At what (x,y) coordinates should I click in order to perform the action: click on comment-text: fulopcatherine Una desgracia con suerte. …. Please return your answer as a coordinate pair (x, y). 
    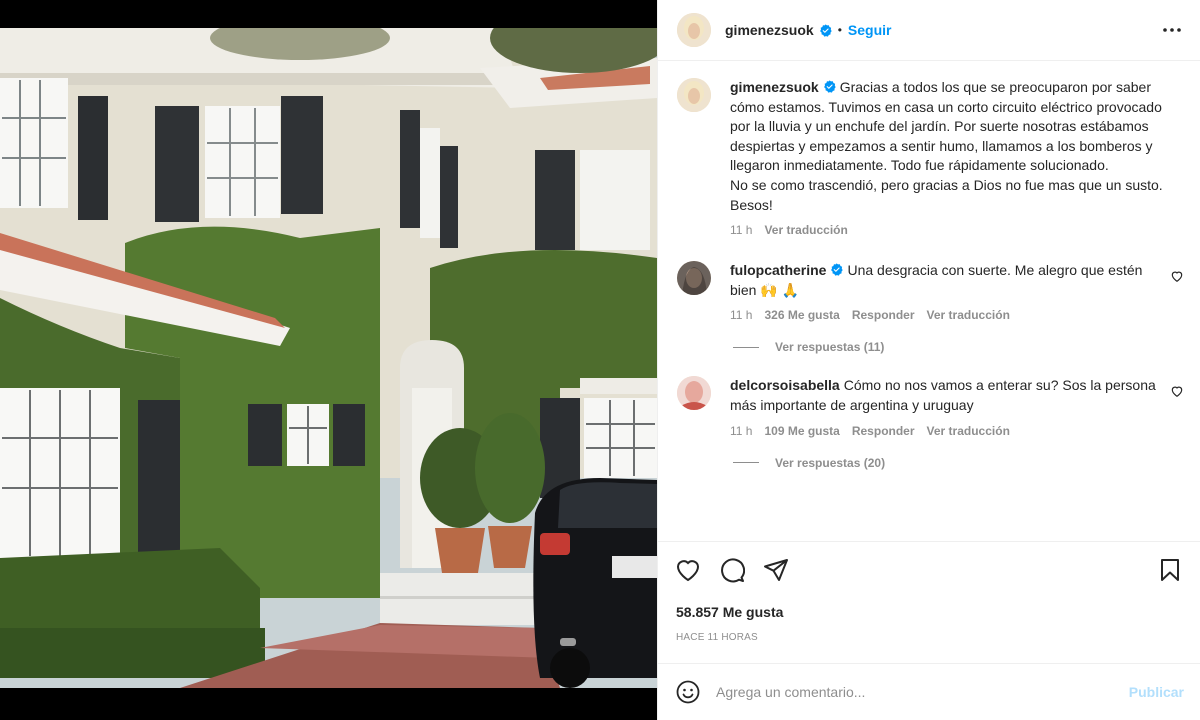
    Looking at the image, I should click on (943, 280).